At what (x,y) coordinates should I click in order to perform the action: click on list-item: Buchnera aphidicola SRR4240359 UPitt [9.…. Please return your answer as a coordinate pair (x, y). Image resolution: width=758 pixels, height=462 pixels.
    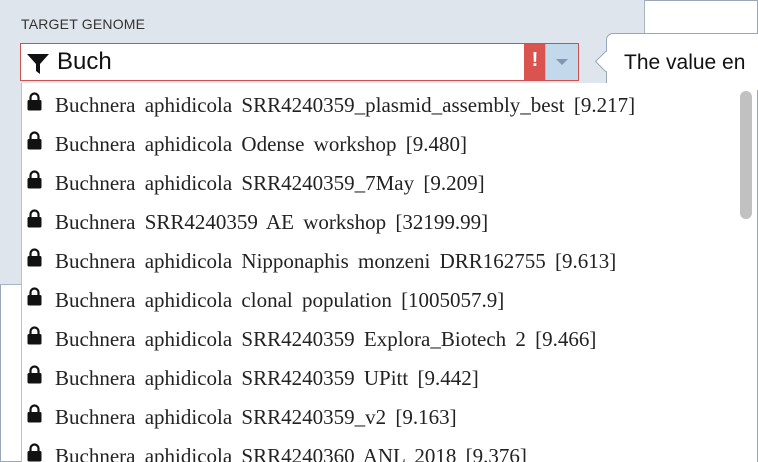
    Looking at the image, I should click on (378, 377).